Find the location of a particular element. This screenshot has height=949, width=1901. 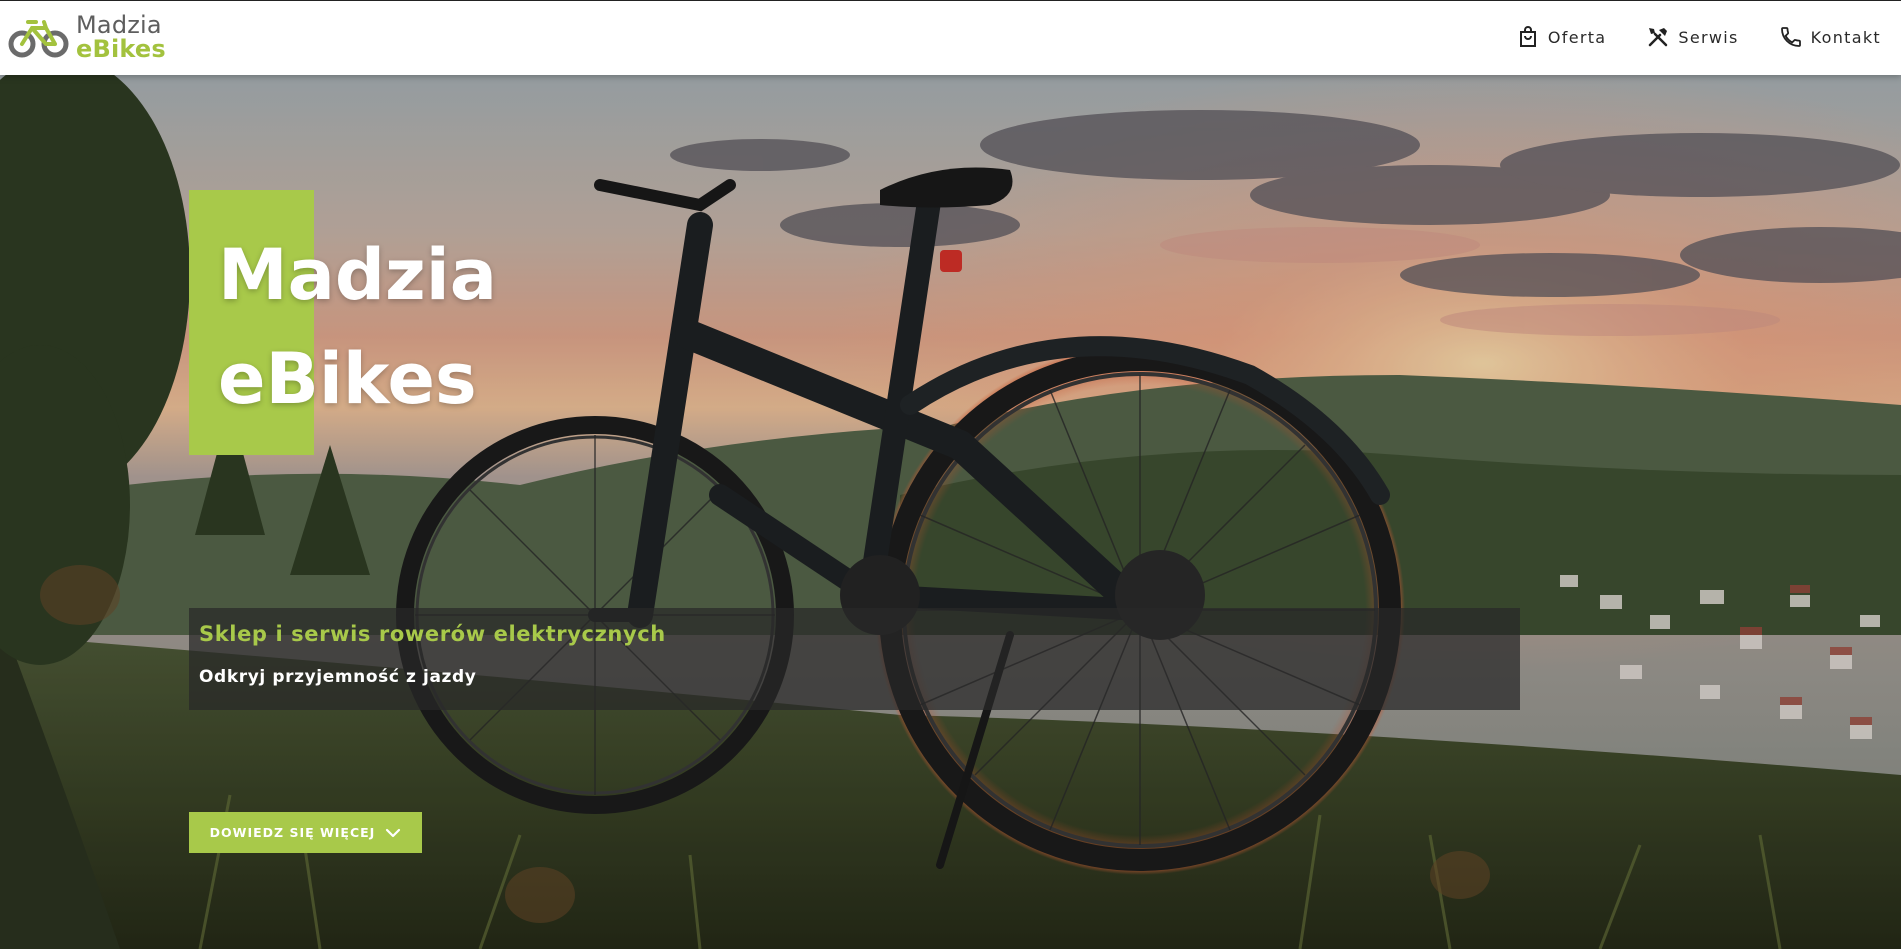

nav-label-kontakt: Kontakt is located at coordinates (1845, 37).